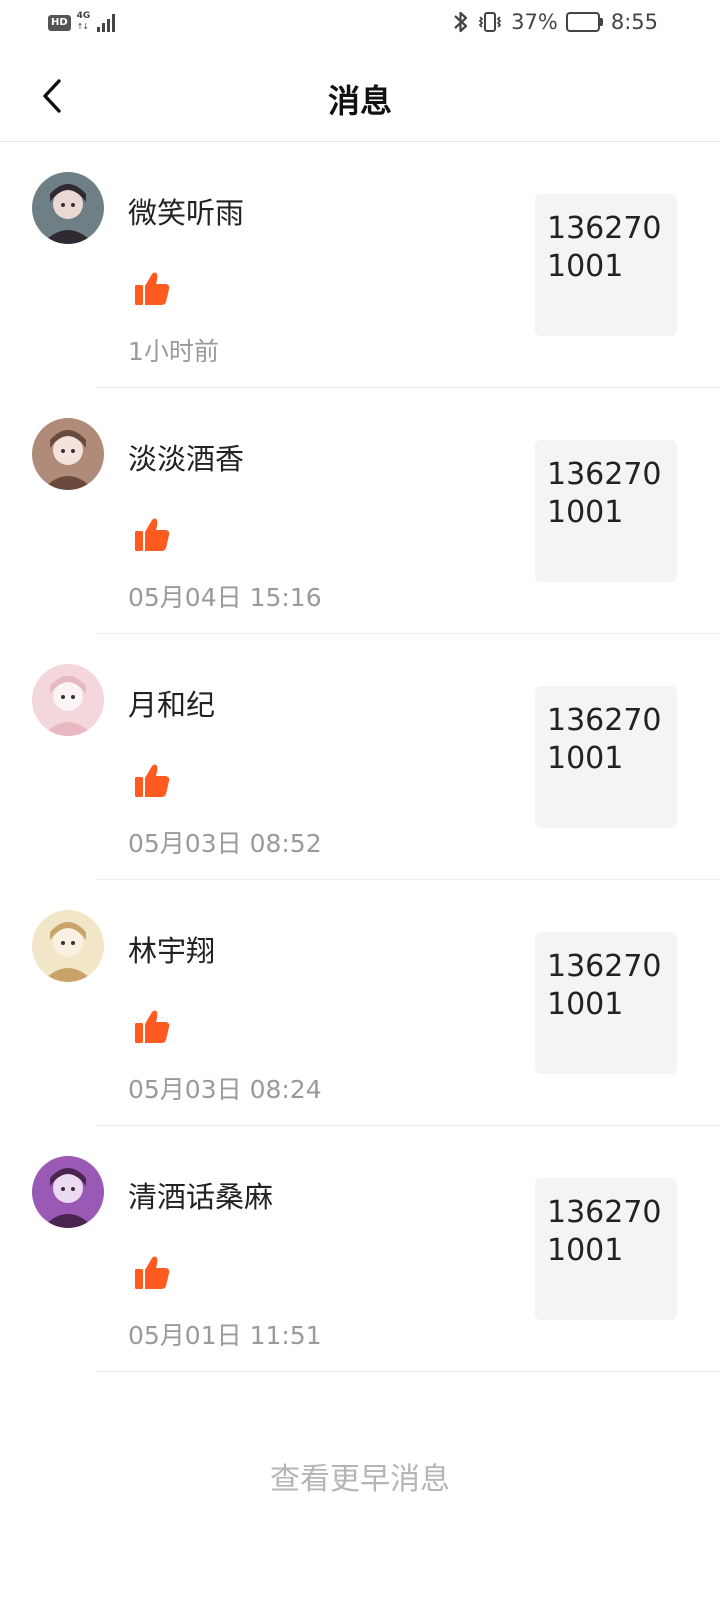  Describe the element at coordinates (200, 1195) in the screenshot. I see `username: 清酒话桑麻` at that location.